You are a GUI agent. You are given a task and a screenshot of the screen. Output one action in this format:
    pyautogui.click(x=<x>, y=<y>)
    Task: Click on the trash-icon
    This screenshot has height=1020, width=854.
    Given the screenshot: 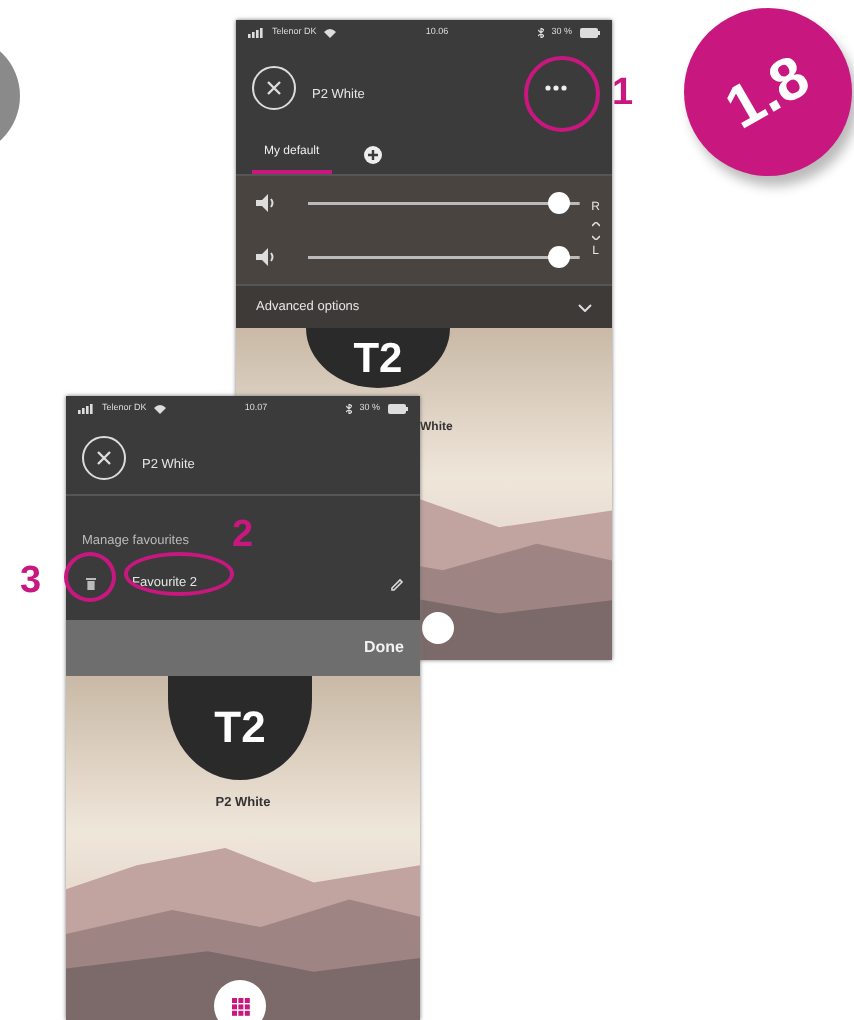 What is the action you would take?
    pyautogui.click(x=91, y=584)
    